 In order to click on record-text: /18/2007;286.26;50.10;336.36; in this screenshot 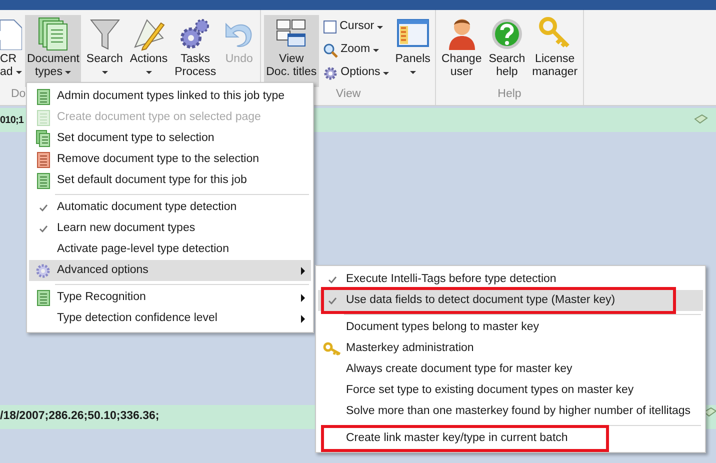, I will do `click(80, 416)`.